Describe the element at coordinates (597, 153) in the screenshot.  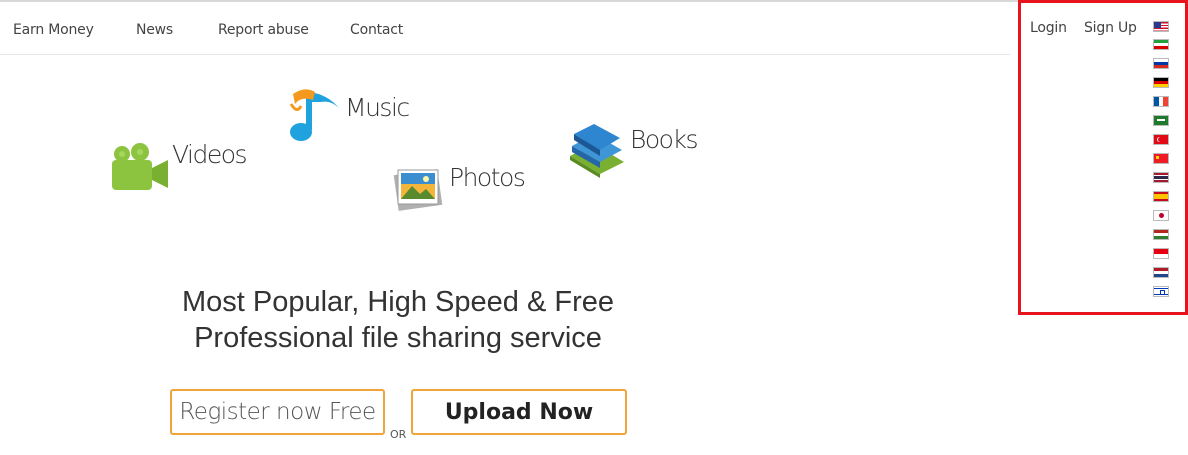
I see `books-icon` at that location.